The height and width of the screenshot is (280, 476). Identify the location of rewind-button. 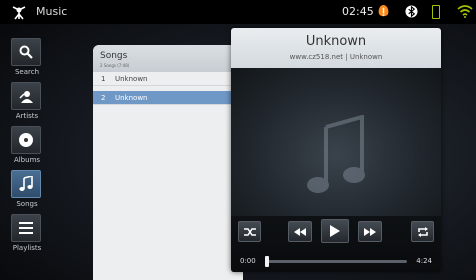
(300, 231).